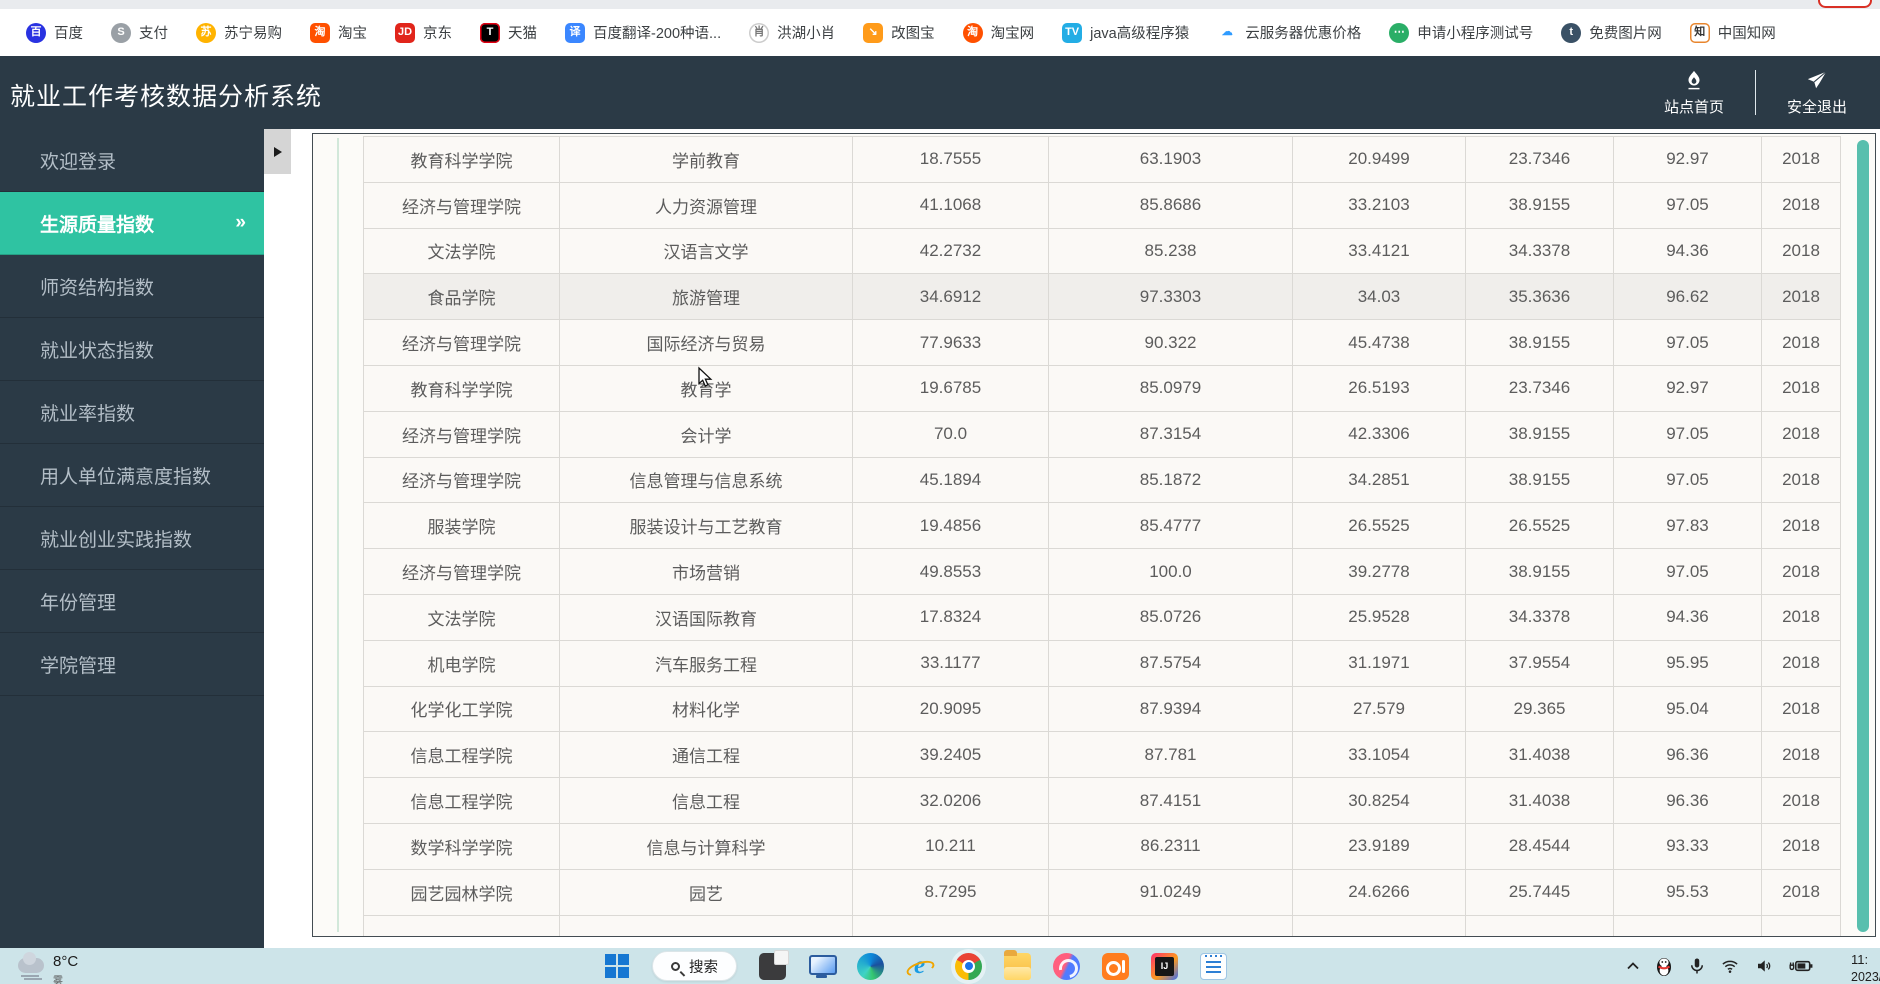 The height and width of the screenshot is (984, 1880). What do you see at coordinates (126, 477) in the screenshot?
I see `sidebar-item-label: 用人单位满意度指数` at bounding box center [126, 477].